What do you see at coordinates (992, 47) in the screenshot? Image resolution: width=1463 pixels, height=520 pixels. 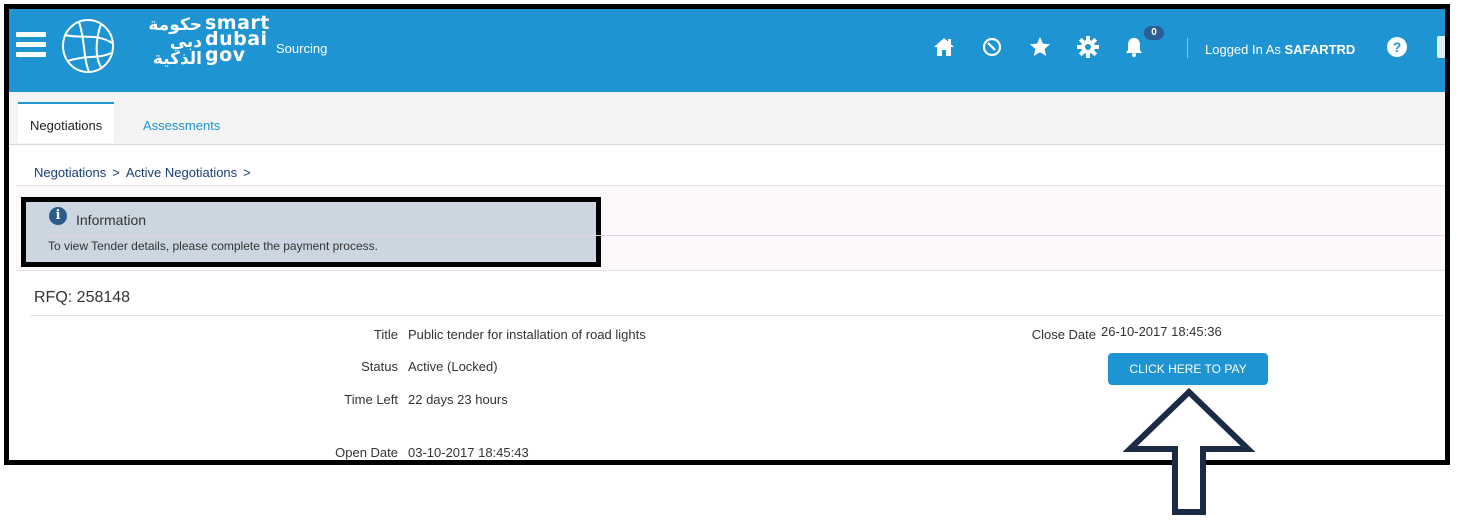 I see `history-icon` at bounding box center [992, 47].